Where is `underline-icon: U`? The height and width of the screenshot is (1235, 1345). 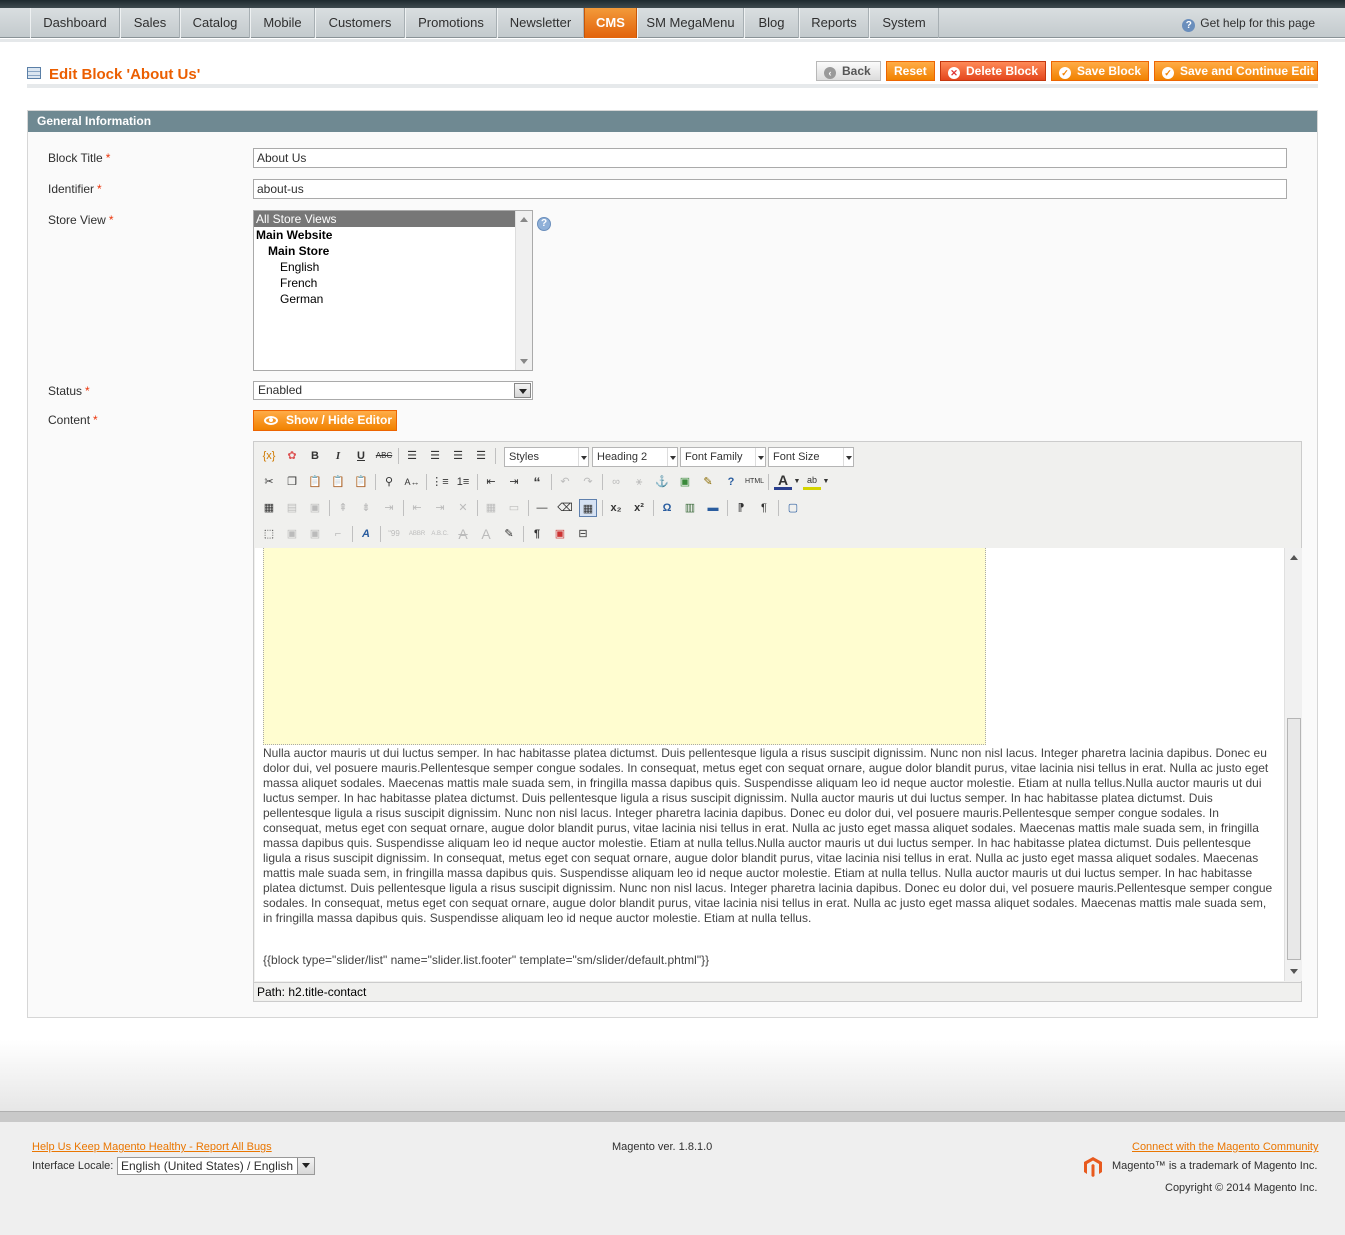
underline-icon: U is located at coordinates (361, 456).